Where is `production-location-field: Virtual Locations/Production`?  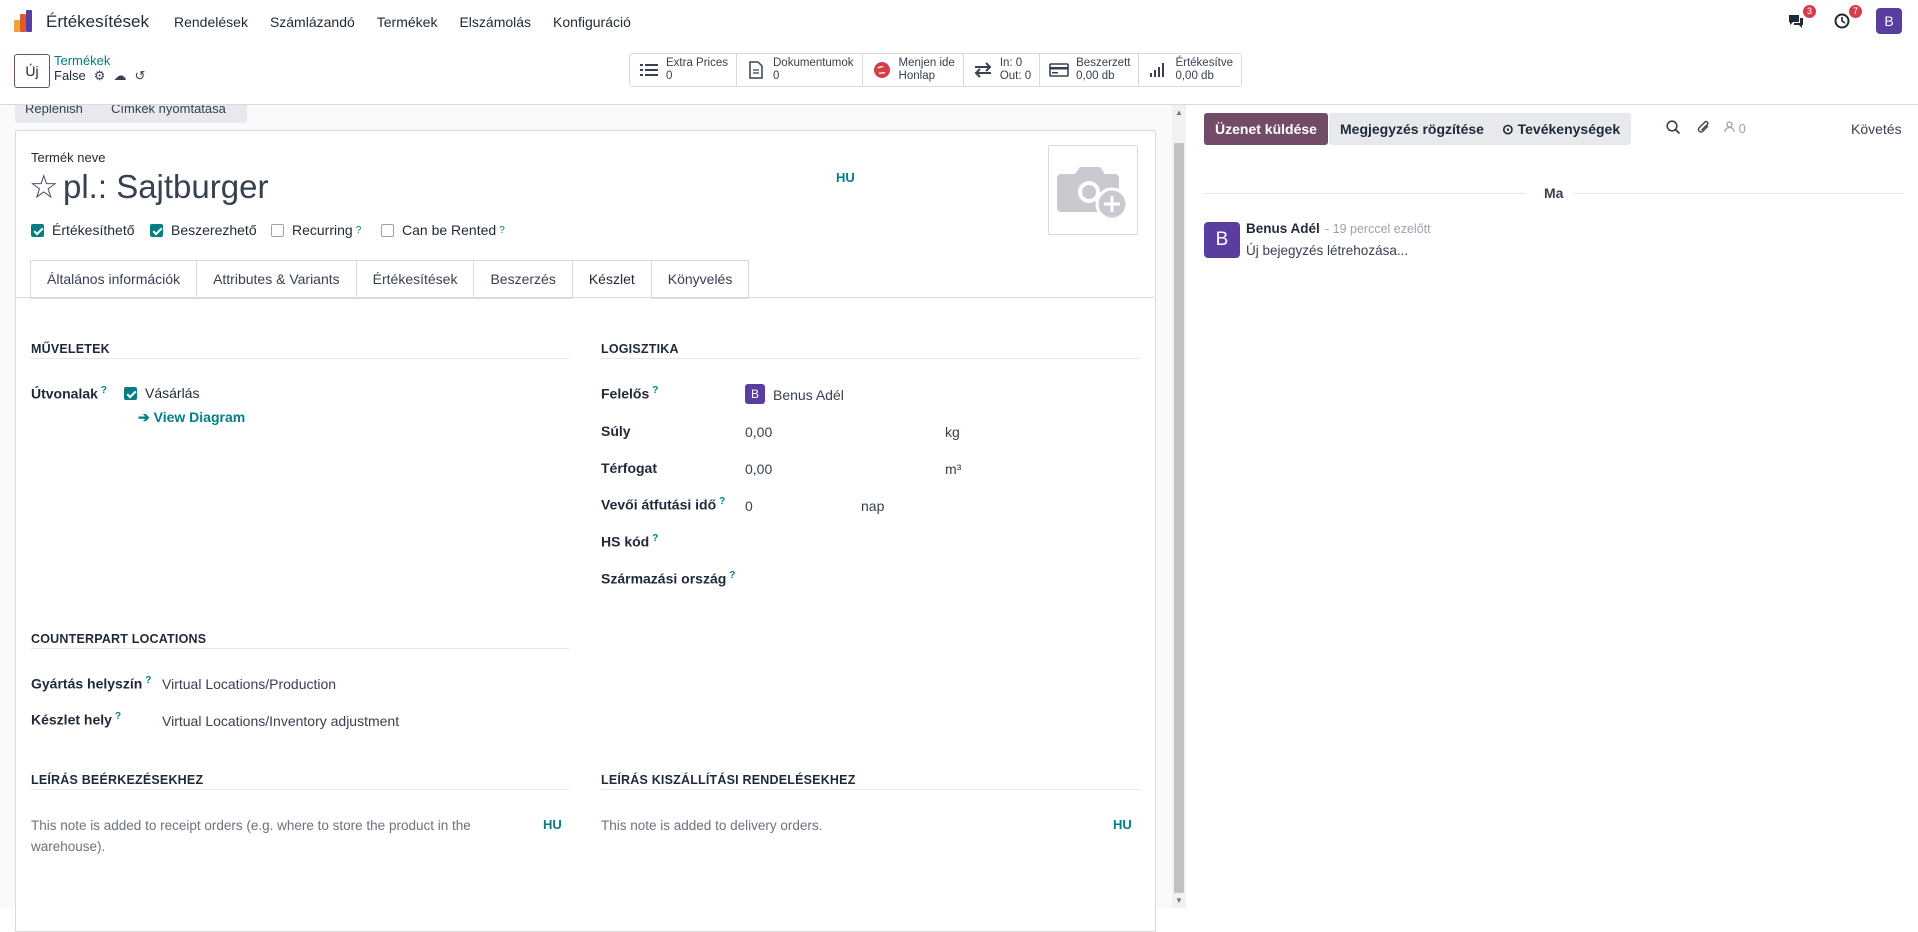 production-location-field: Virtual Locations/Production is located at coordinates (249, 684).